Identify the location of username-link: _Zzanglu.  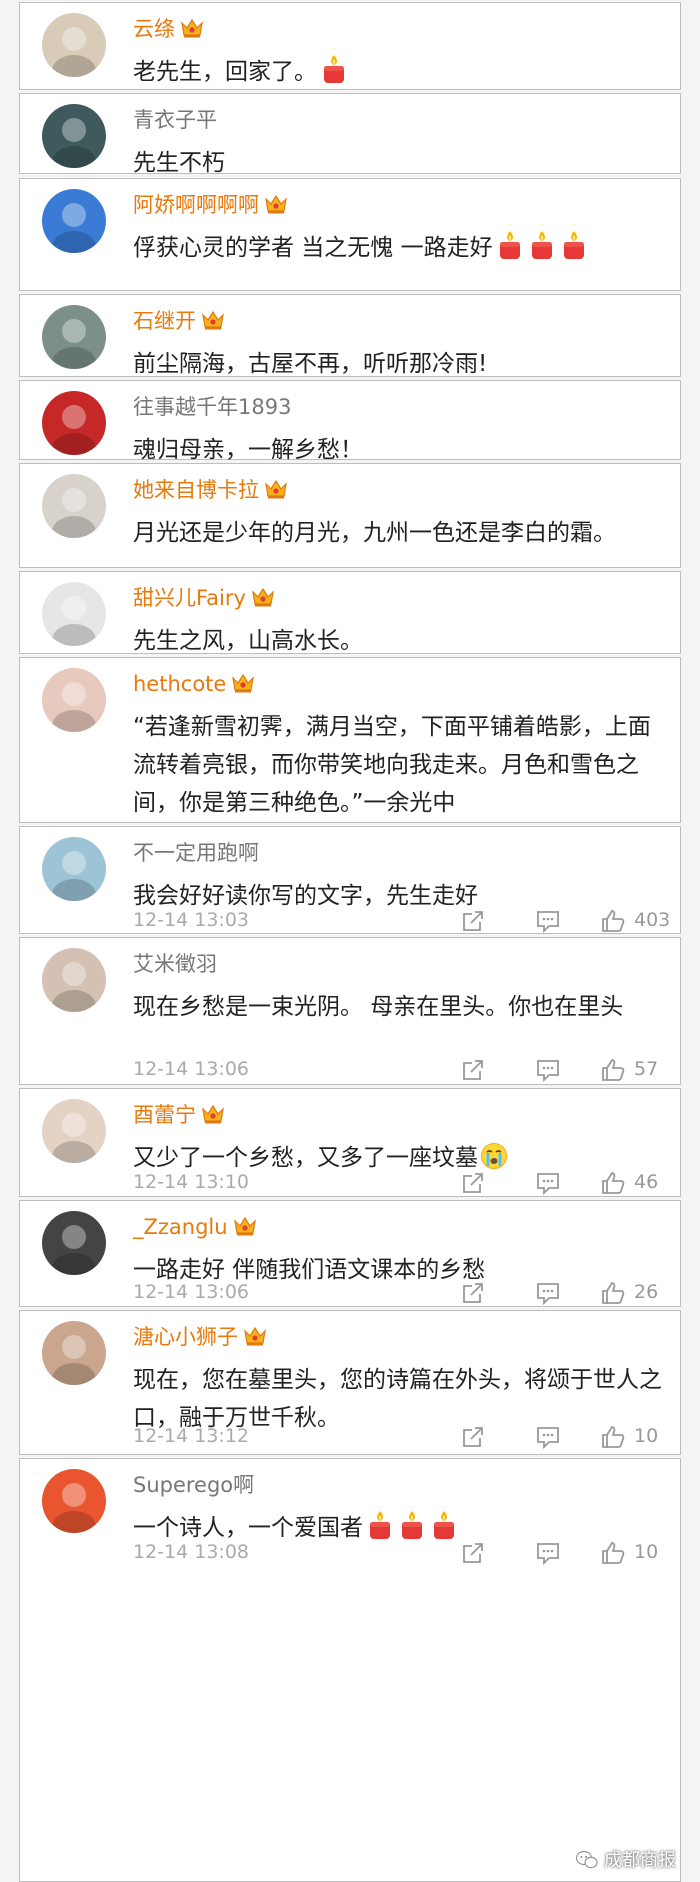
(195, 1227).